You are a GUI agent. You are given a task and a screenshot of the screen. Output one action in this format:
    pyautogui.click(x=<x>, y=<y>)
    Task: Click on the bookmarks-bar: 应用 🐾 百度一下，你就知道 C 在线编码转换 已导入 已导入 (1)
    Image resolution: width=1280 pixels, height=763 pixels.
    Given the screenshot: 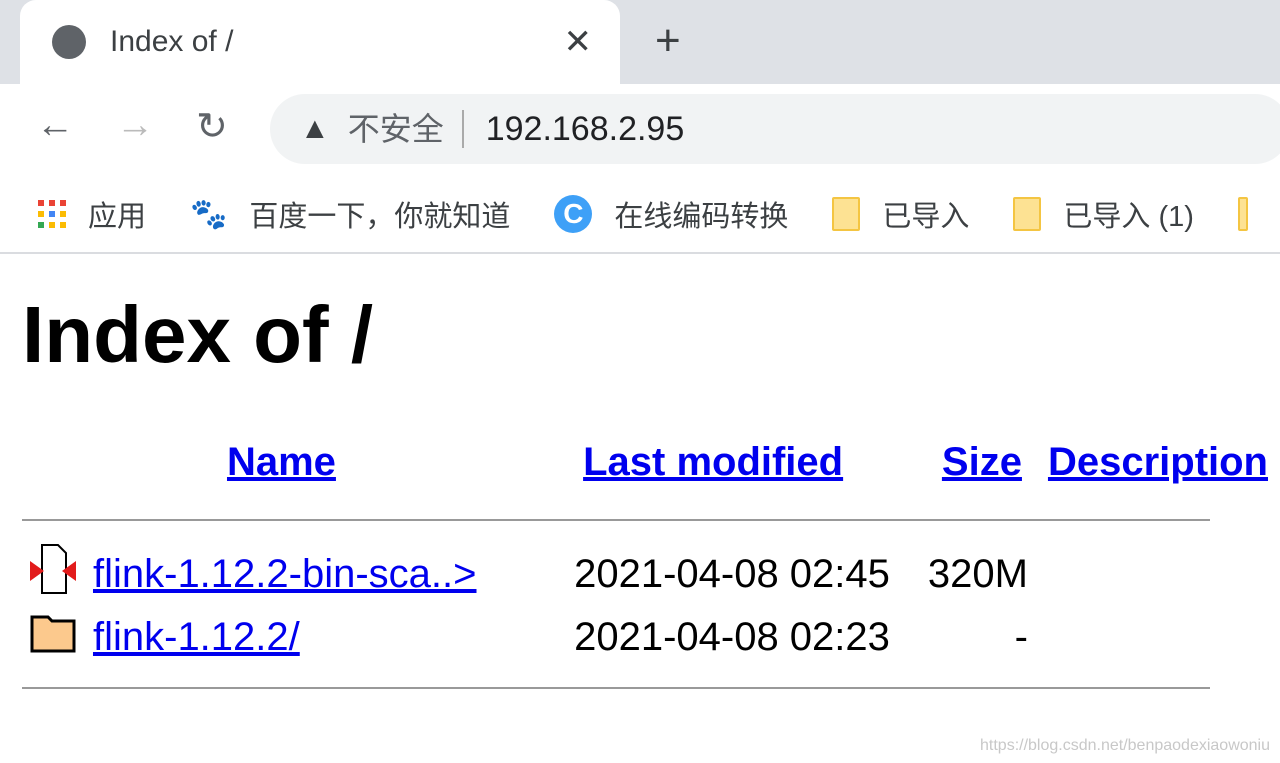 What is the action you would take?
    pyautogui.click(x=640, y=215)
    